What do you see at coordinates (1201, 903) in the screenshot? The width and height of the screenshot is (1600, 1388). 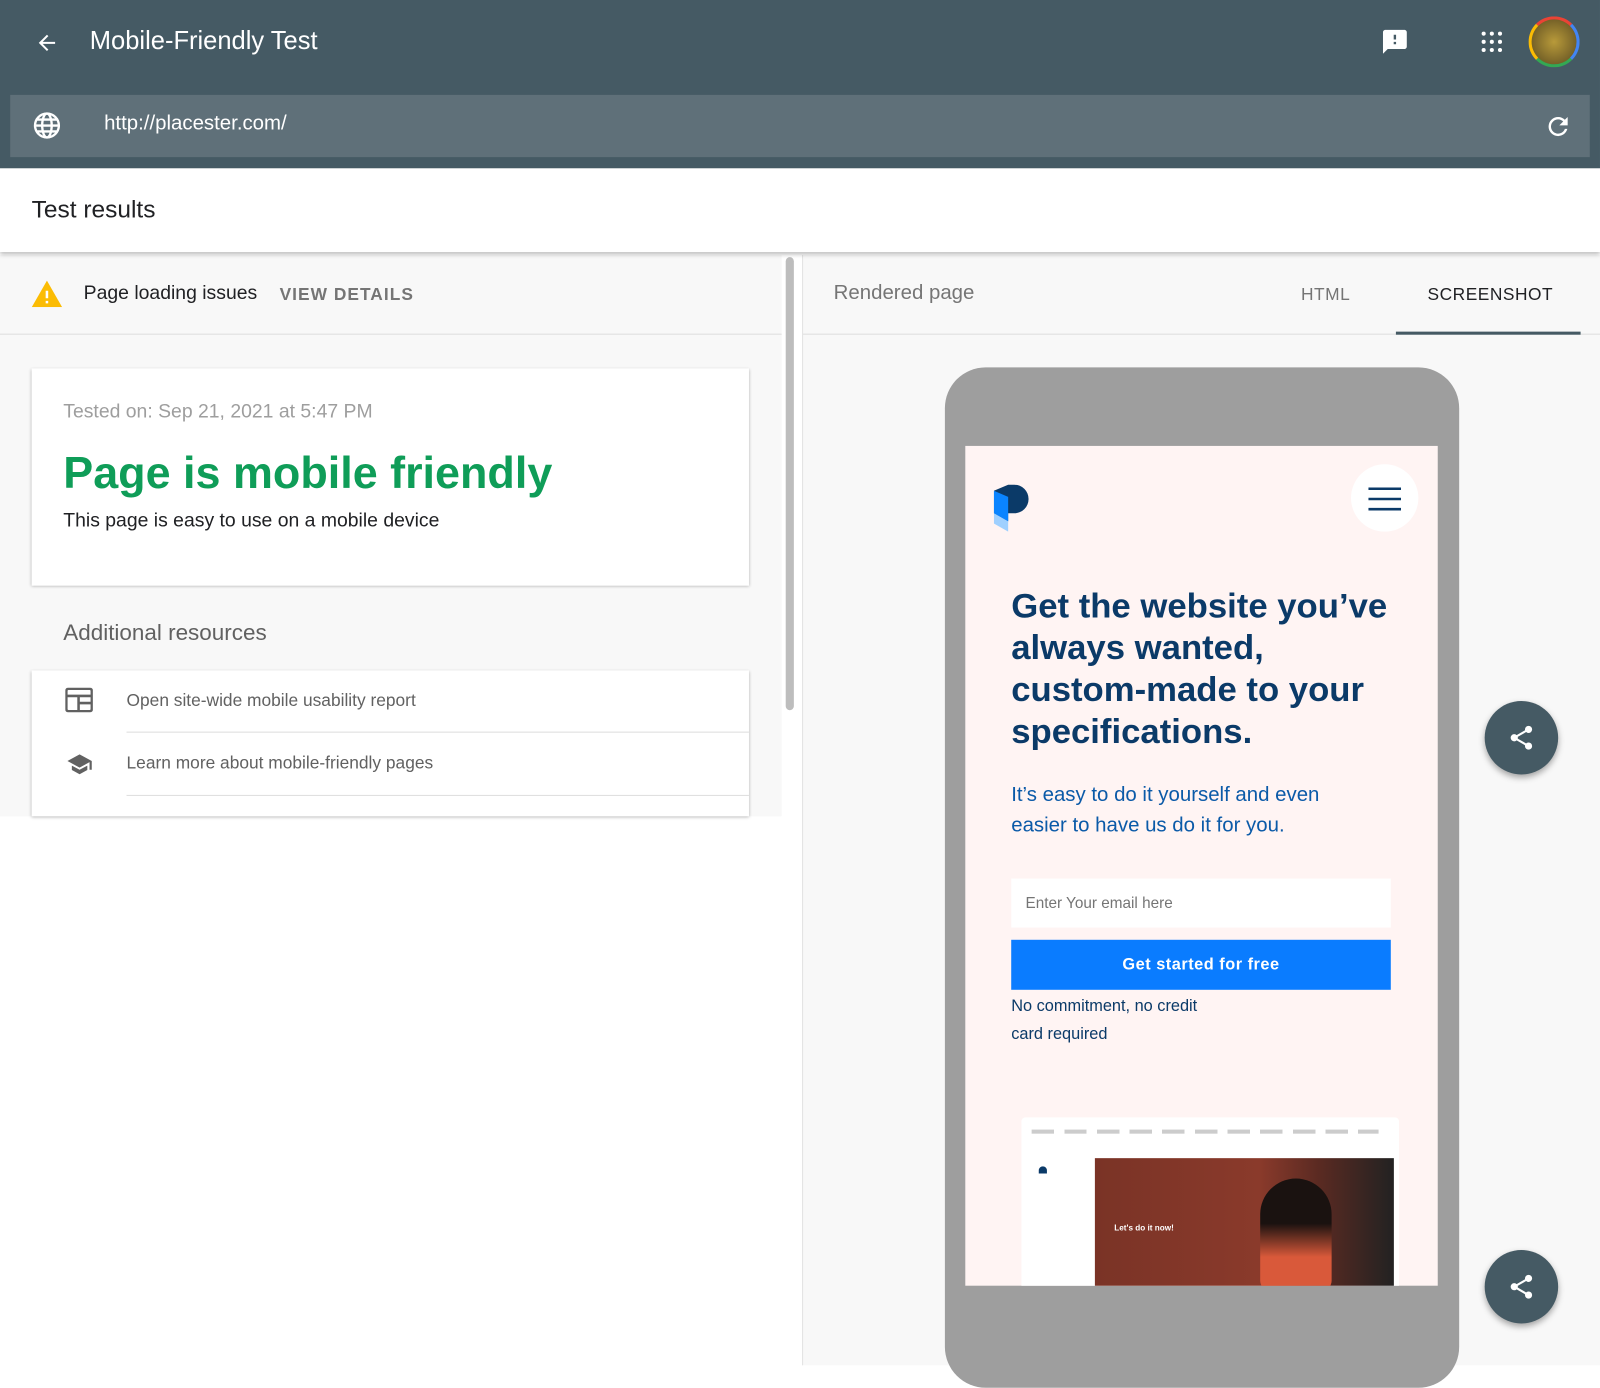 I see `email-input` at bounding box center [1201, 903].